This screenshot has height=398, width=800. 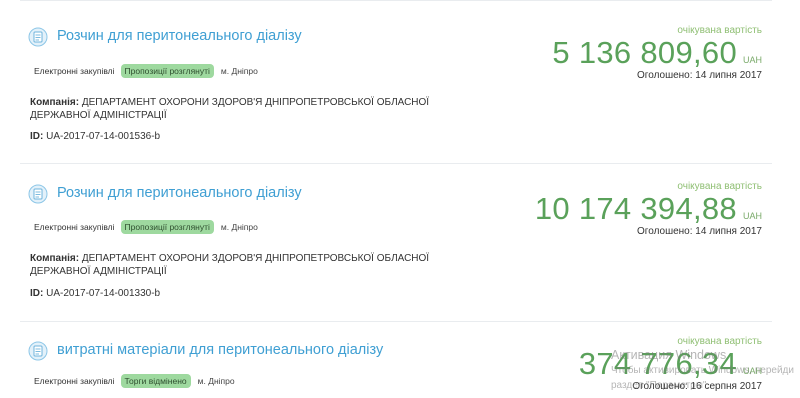 I want to click on amount-row: 5 136 809,60 UAH, so click(x=657, y=53).